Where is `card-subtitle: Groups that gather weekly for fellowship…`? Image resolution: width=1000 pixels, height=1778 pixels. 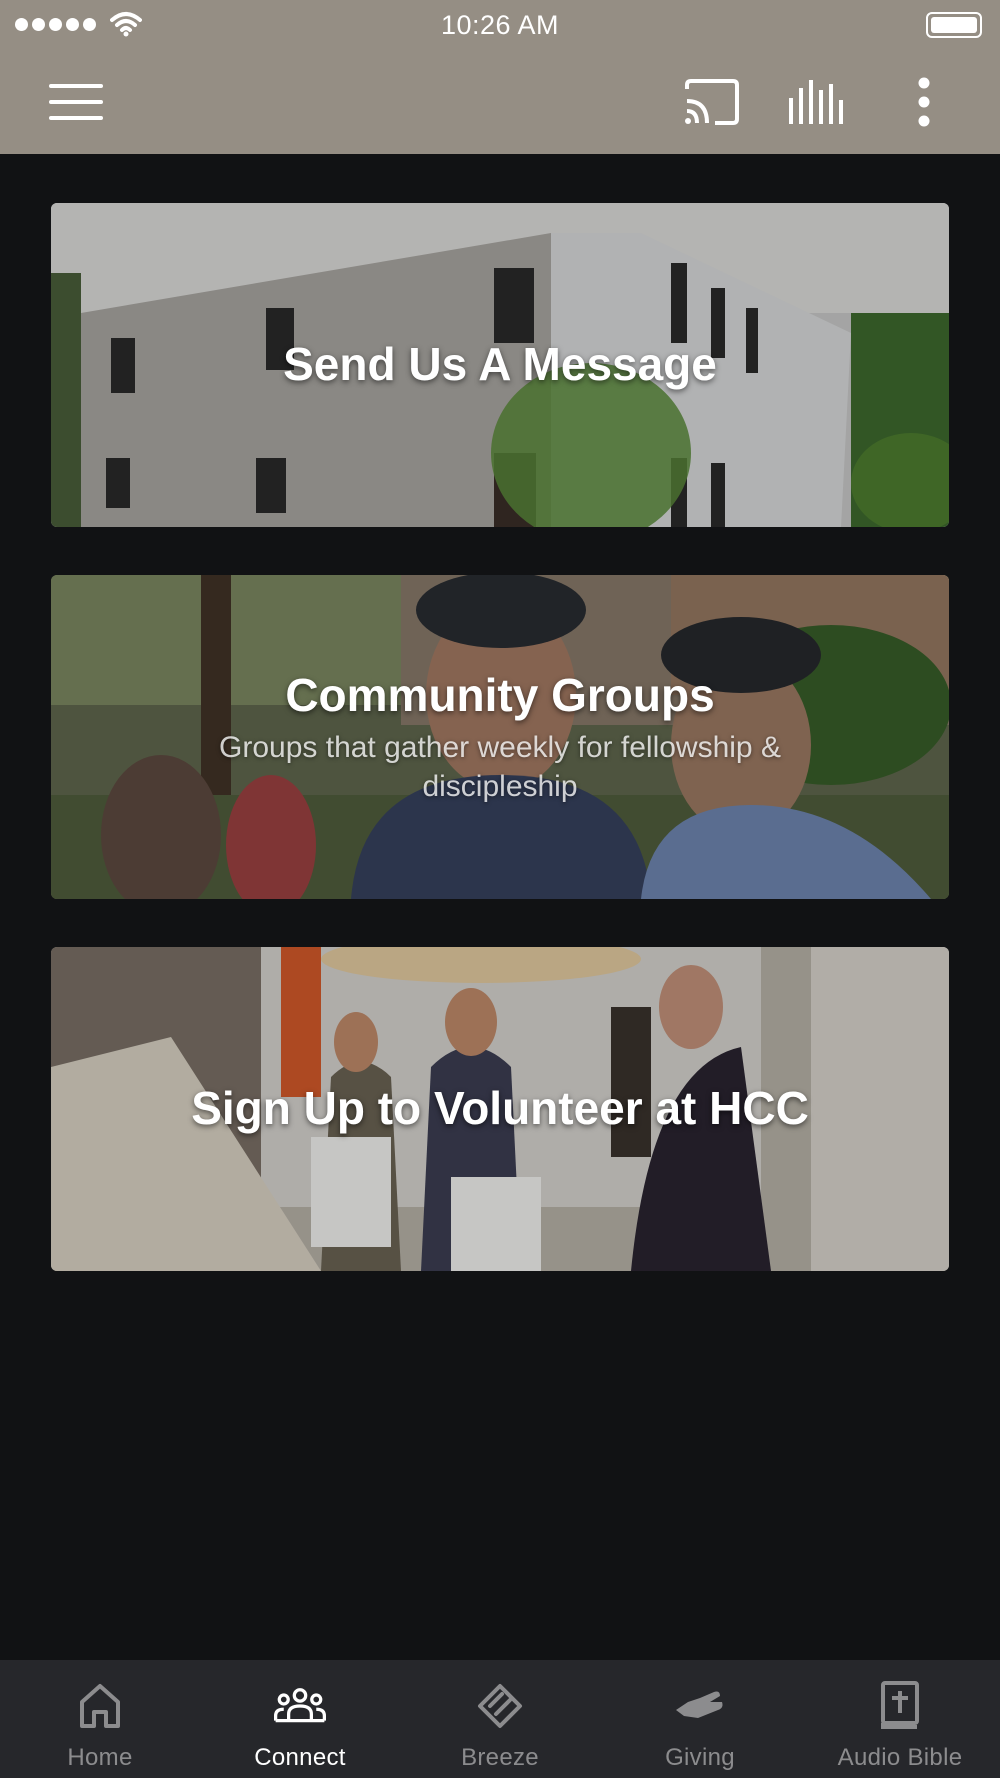 card-subtitle: Groups that gather weekly for fellowship… is located at coordinates (500, 766).